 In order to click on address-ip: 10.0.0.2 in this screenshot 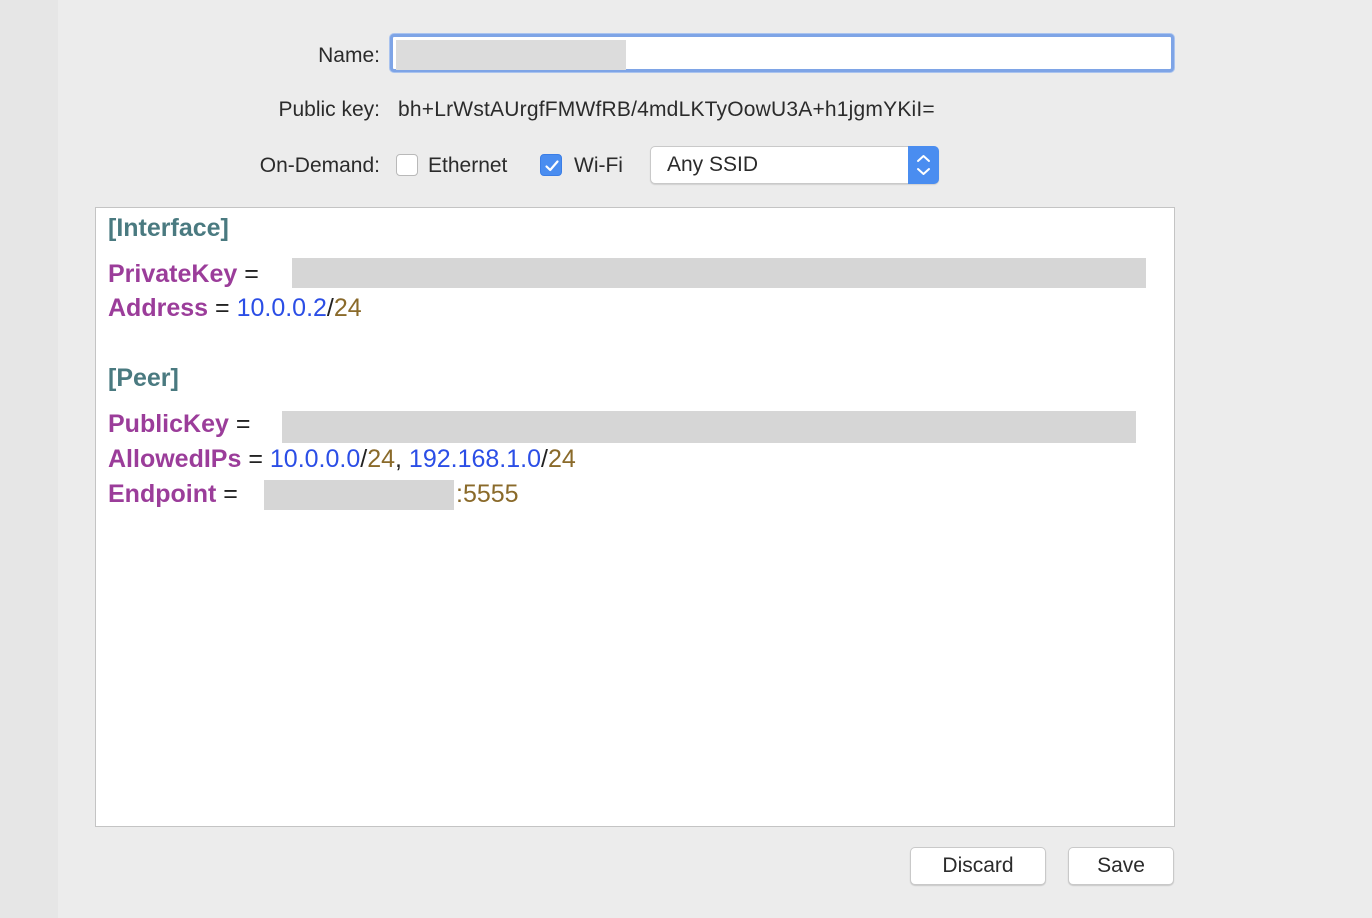, I will do `click(281, 308)`.